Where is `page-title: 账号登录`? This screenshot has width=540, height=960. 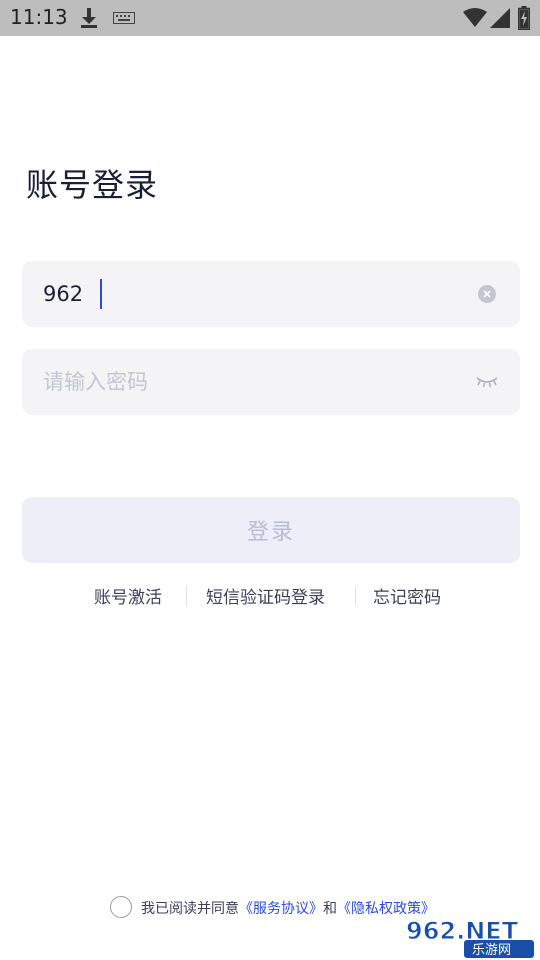 page-title: 账号登录 is located at coordinates (92, 185).